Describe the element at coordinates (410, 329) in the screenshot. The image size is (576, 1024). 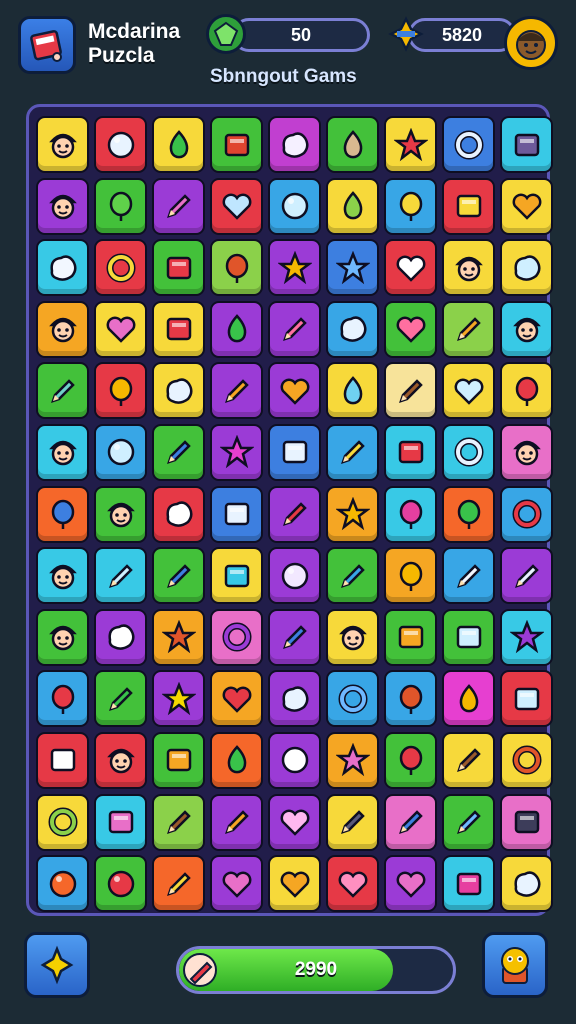
I see `tile-r4-c7` at that location.